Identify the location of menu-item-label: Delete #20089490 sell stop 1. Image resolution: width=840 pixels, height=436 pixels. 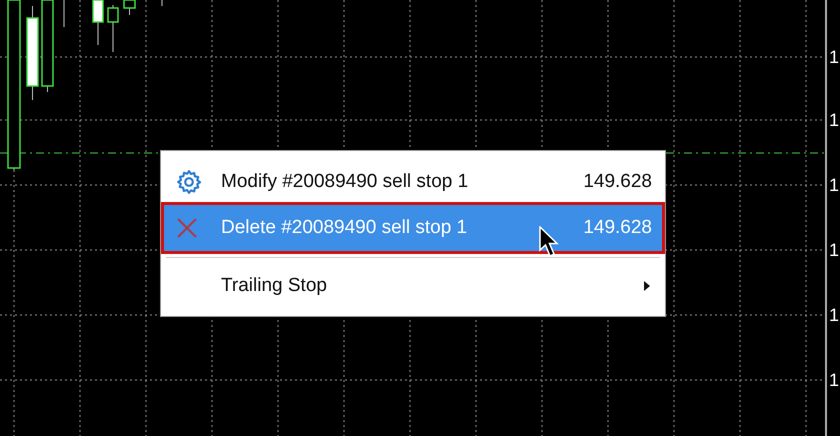
(344, 228).